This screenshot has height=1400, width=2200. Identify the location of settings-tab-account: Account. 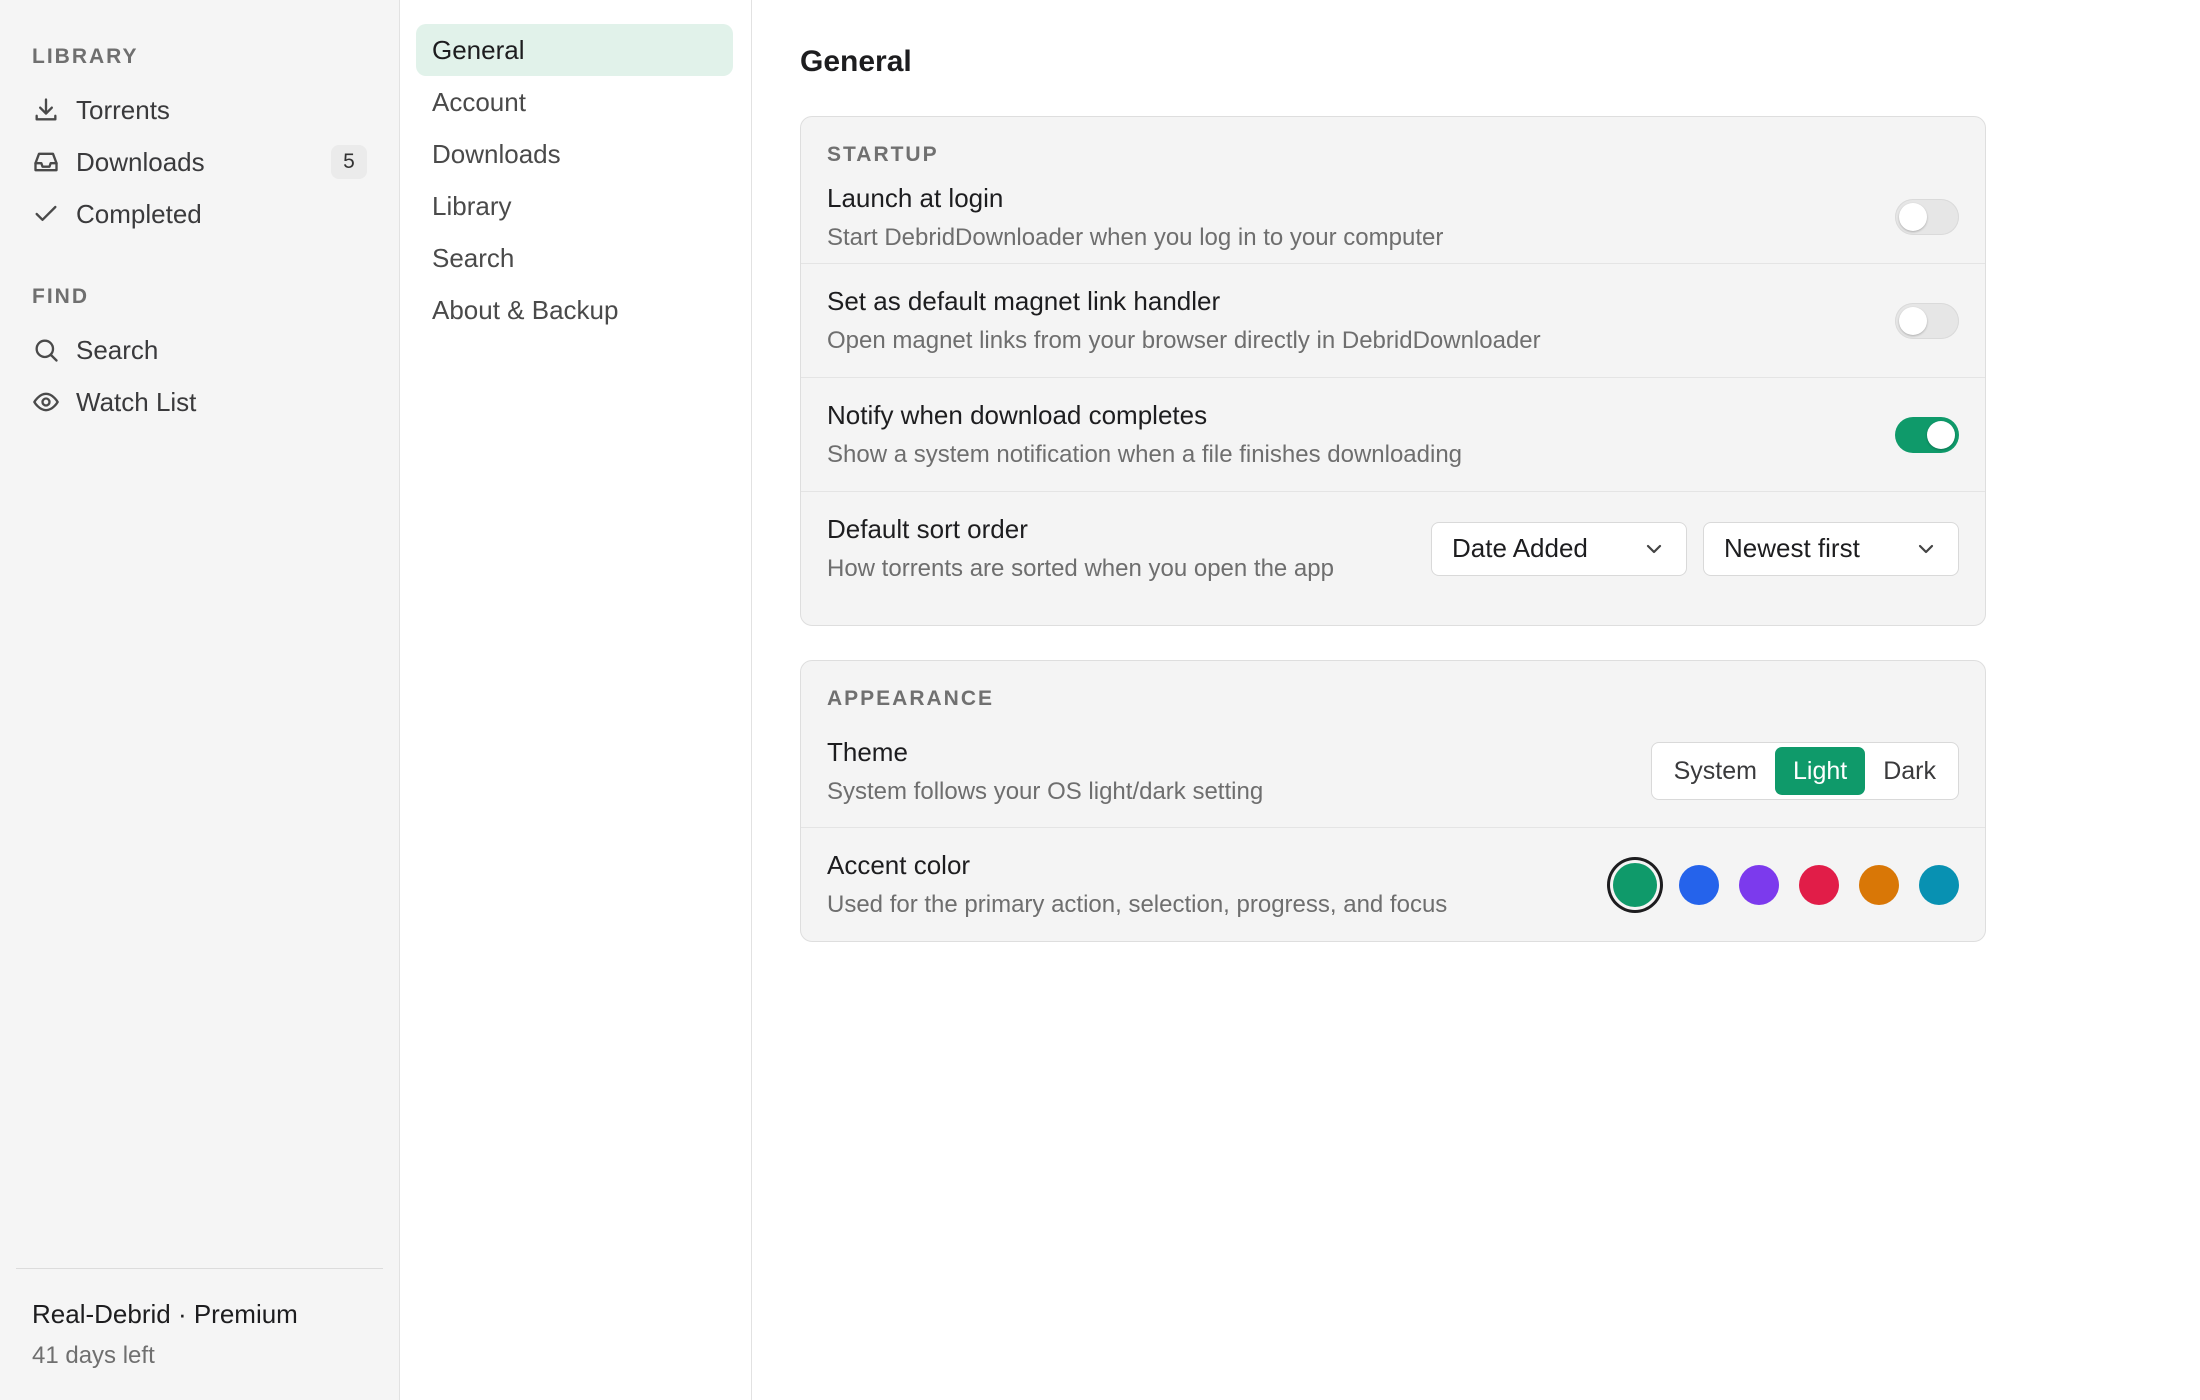
(574, 102).